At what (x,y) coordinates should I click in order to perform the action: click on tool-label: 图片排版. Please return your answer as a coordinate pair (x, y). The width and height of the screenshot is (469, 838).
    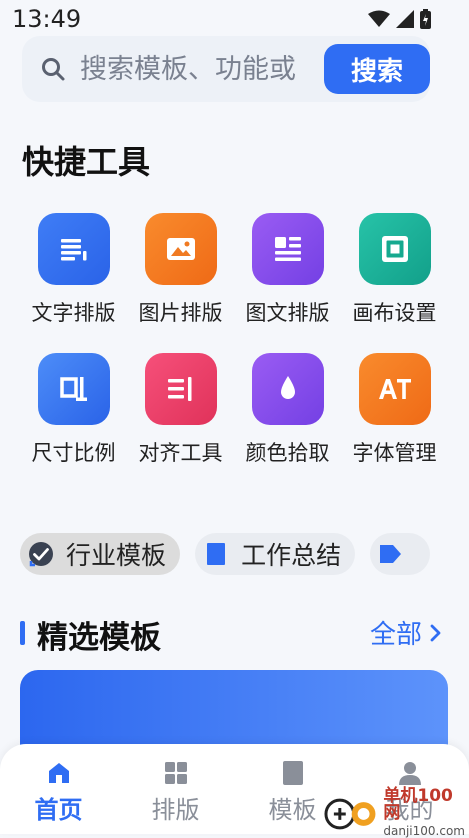
    Looking at the image, I should click on (180, 313).